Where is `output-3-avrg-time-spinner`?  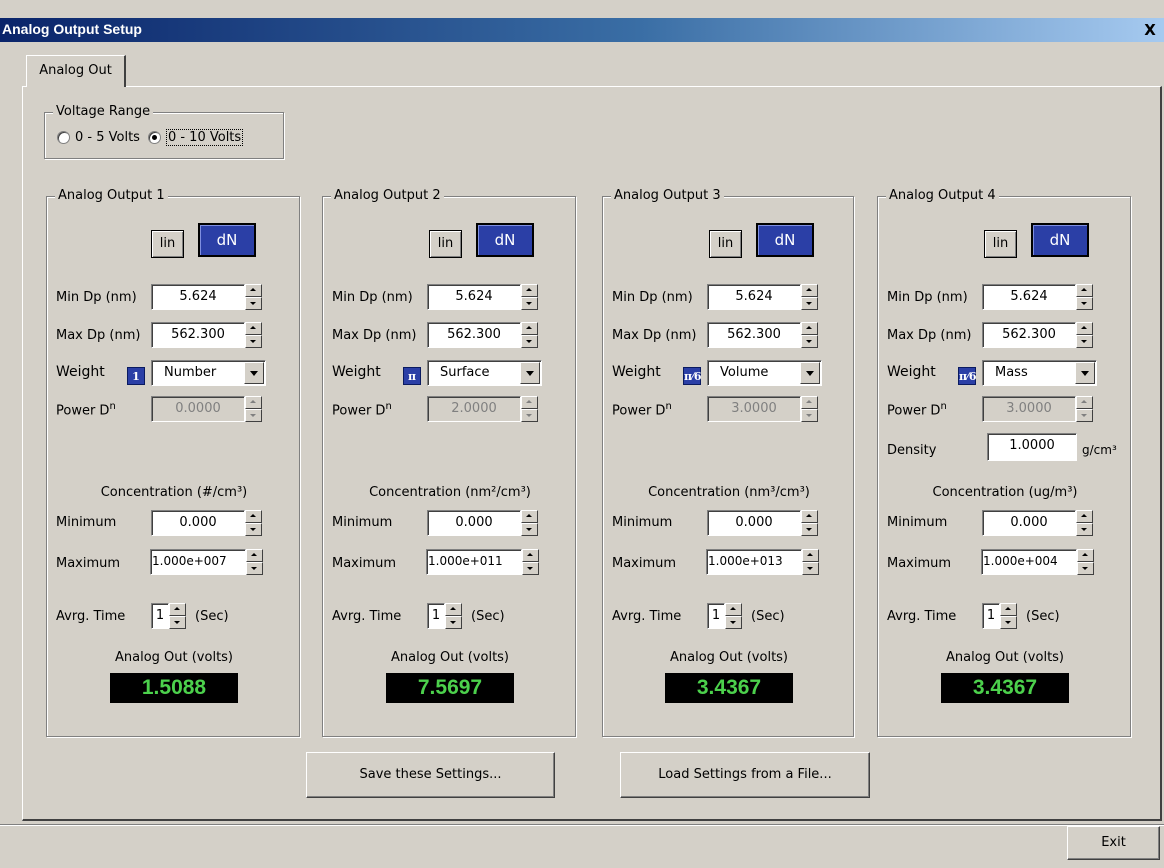 output-3-avrg-time-spinner is located at coordinates (733, 616).